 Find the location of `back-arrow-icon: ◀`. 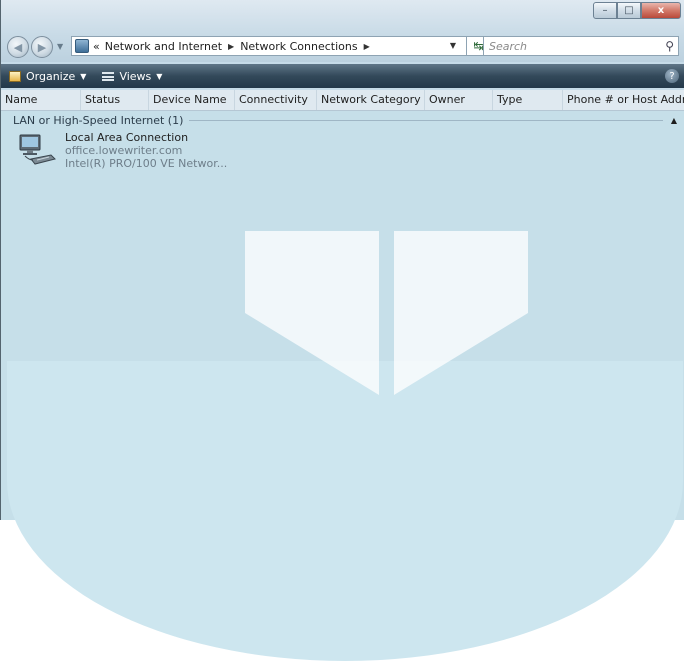

back-arrow-icon: ◀ is located at coordinates (18, 47).